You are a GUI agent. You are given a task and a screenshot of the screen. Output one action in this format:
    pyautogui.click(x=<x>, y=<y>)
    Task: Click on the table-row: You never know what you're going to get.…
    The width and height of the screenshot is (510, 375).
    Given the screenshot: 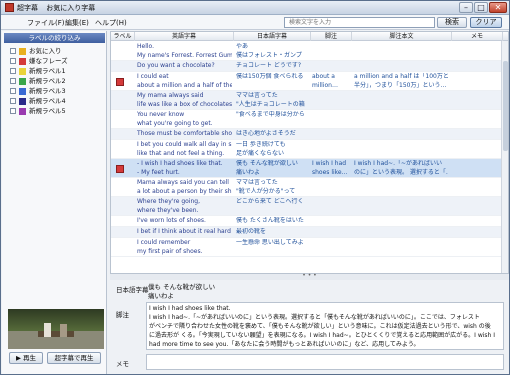 What is the action you would take?
    pyautogui.click(x=309, y=119)
    